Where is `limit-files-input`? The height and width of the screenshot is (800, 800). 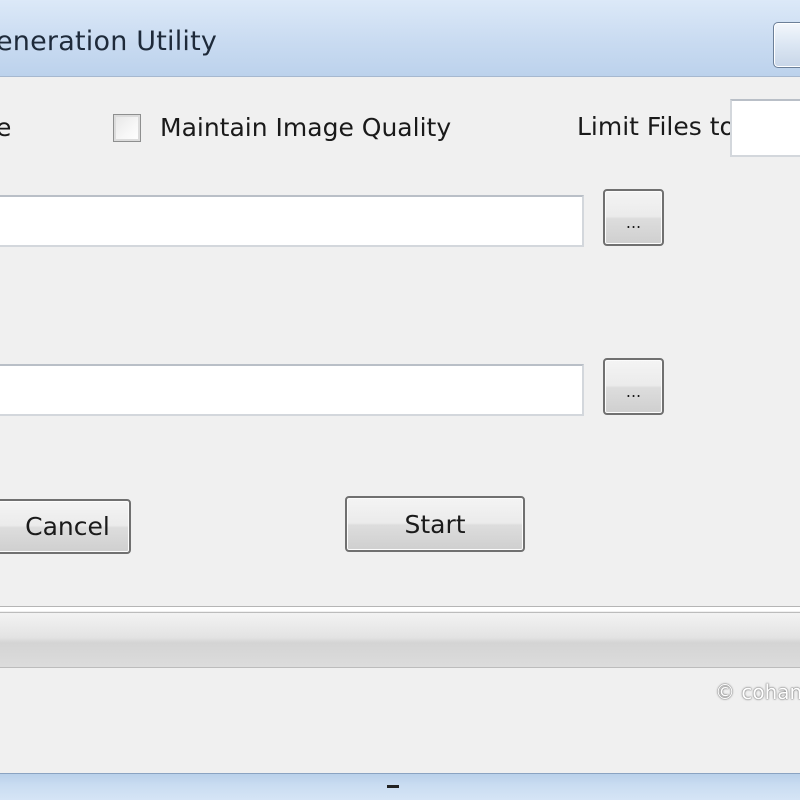 limit-files-input is located at coordinates (765, 128).